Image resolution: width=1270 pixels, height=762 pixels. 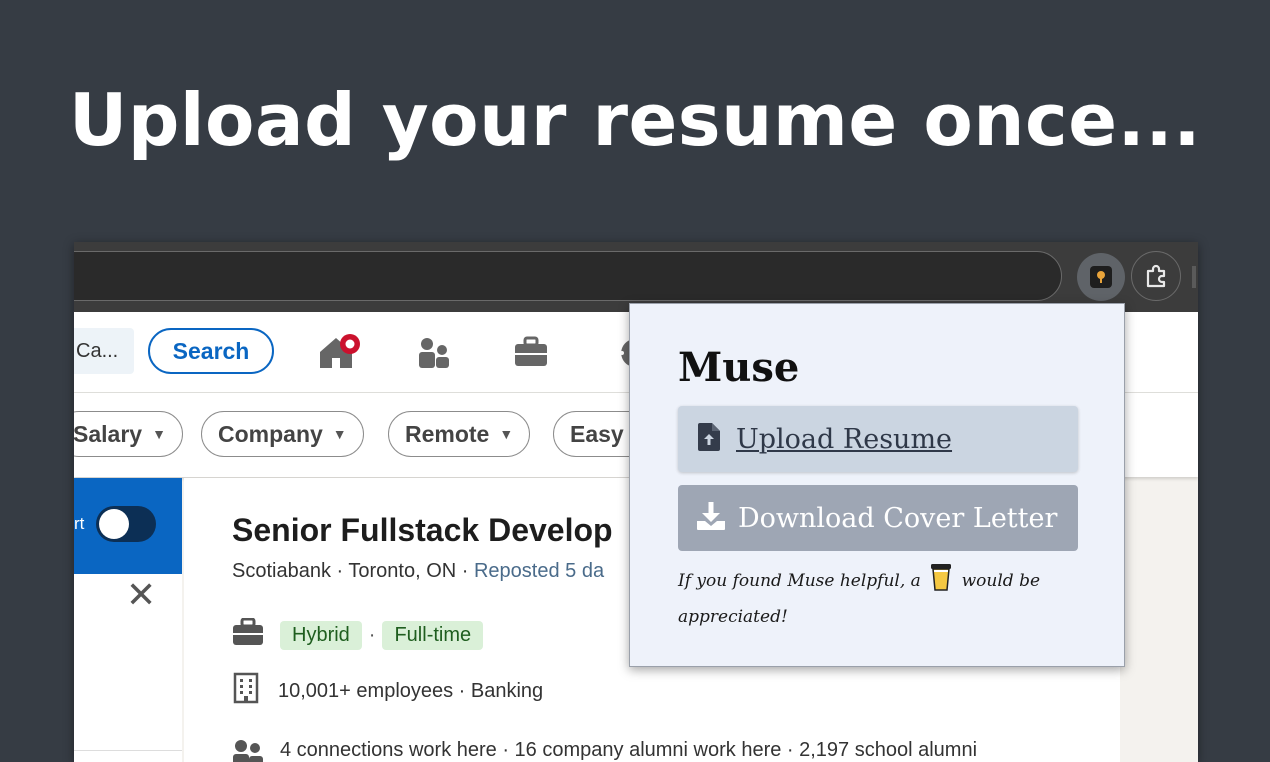 I want to click on browser-toolbar, so click(x=636, y=277).